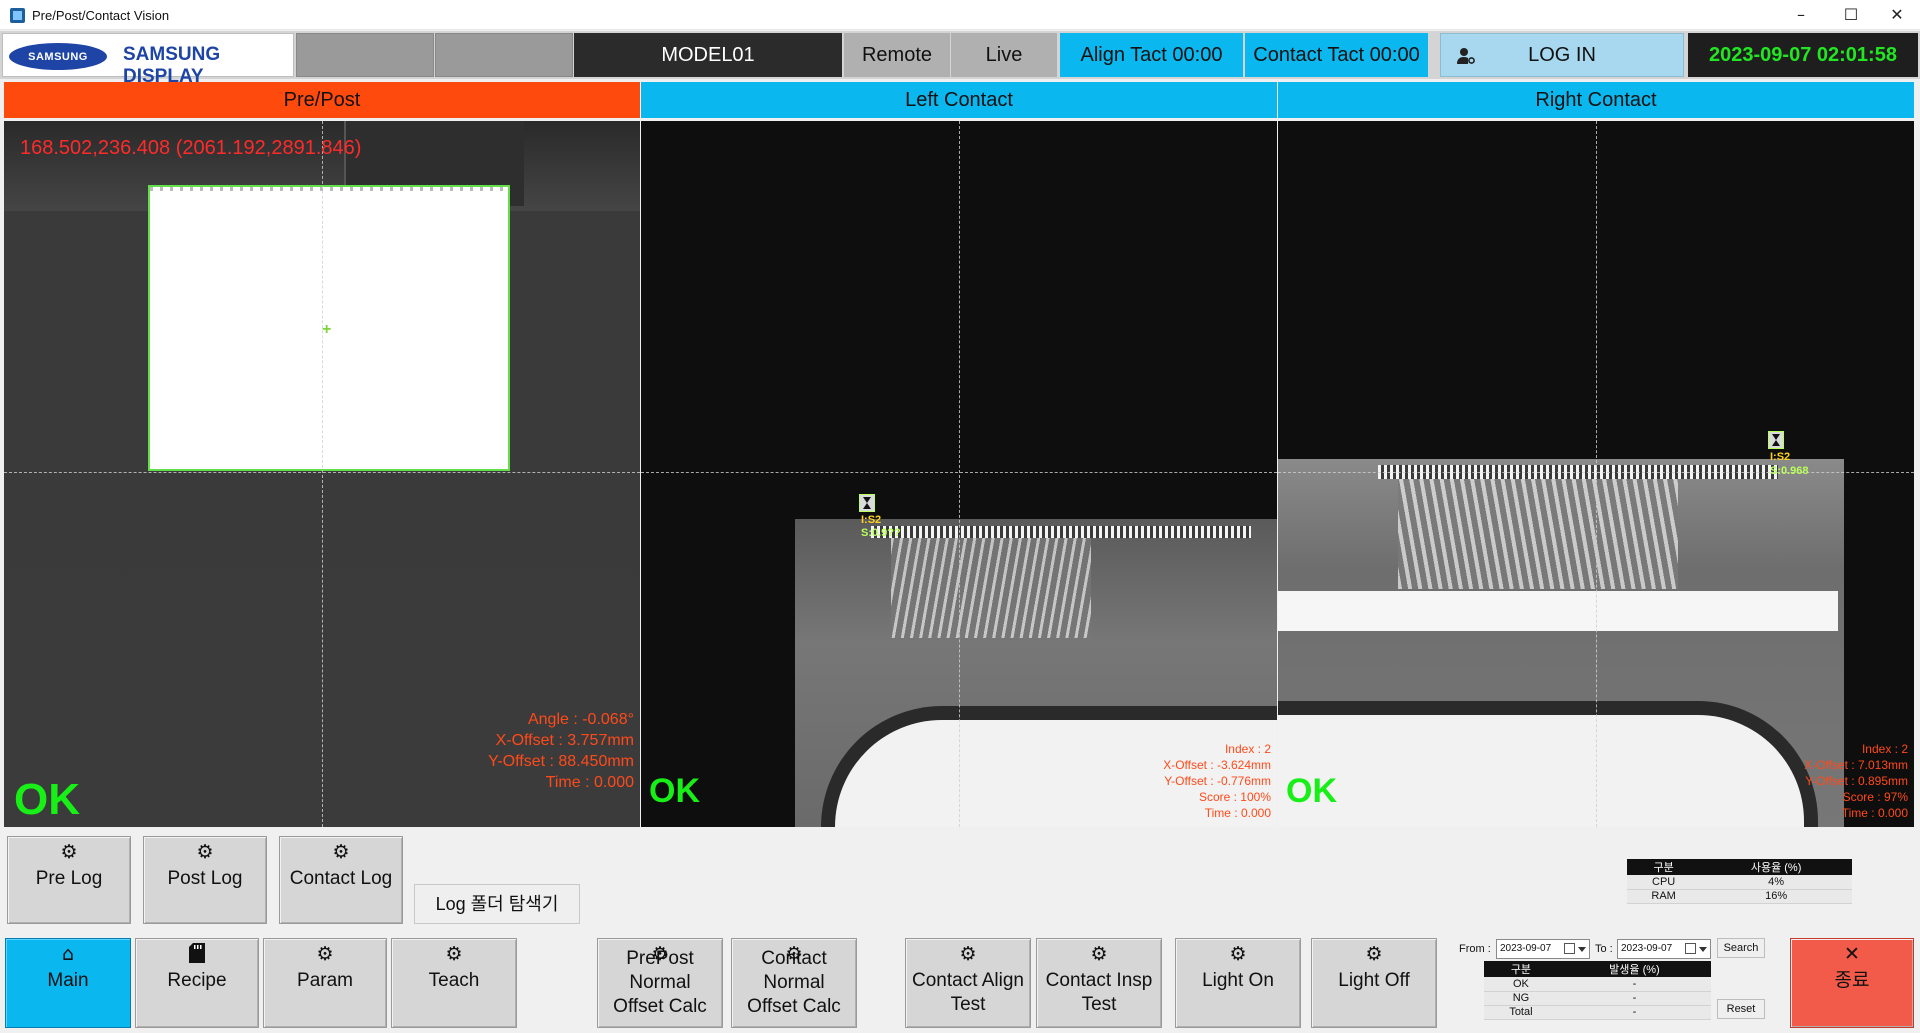 The image size is (1920, 1033). What do you see at coordinates (1884, 749) in the screenshot?
I see `right-index: Index : 2` at bounding box center [1884, 749].